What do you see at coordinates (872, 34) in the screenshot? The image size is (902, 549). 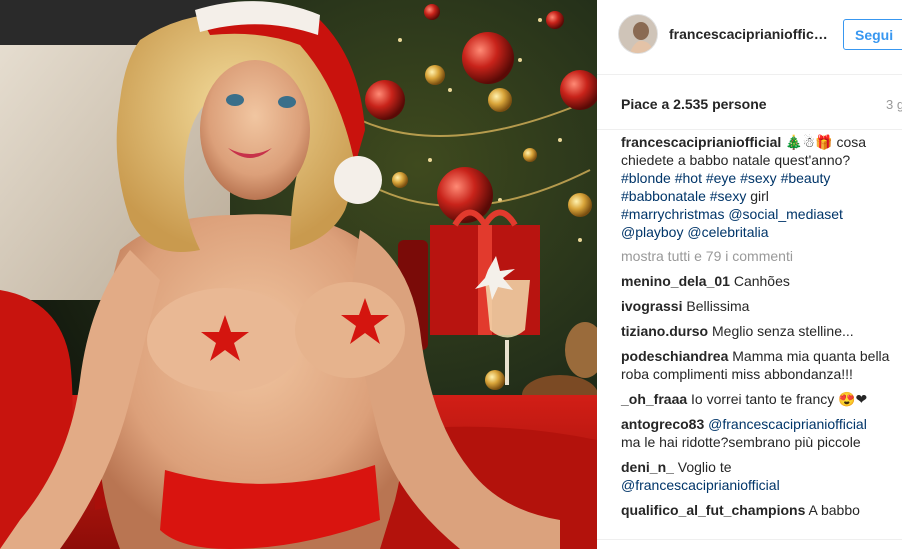 I see `follow-button: Segui` at bounding box center [872, 34].